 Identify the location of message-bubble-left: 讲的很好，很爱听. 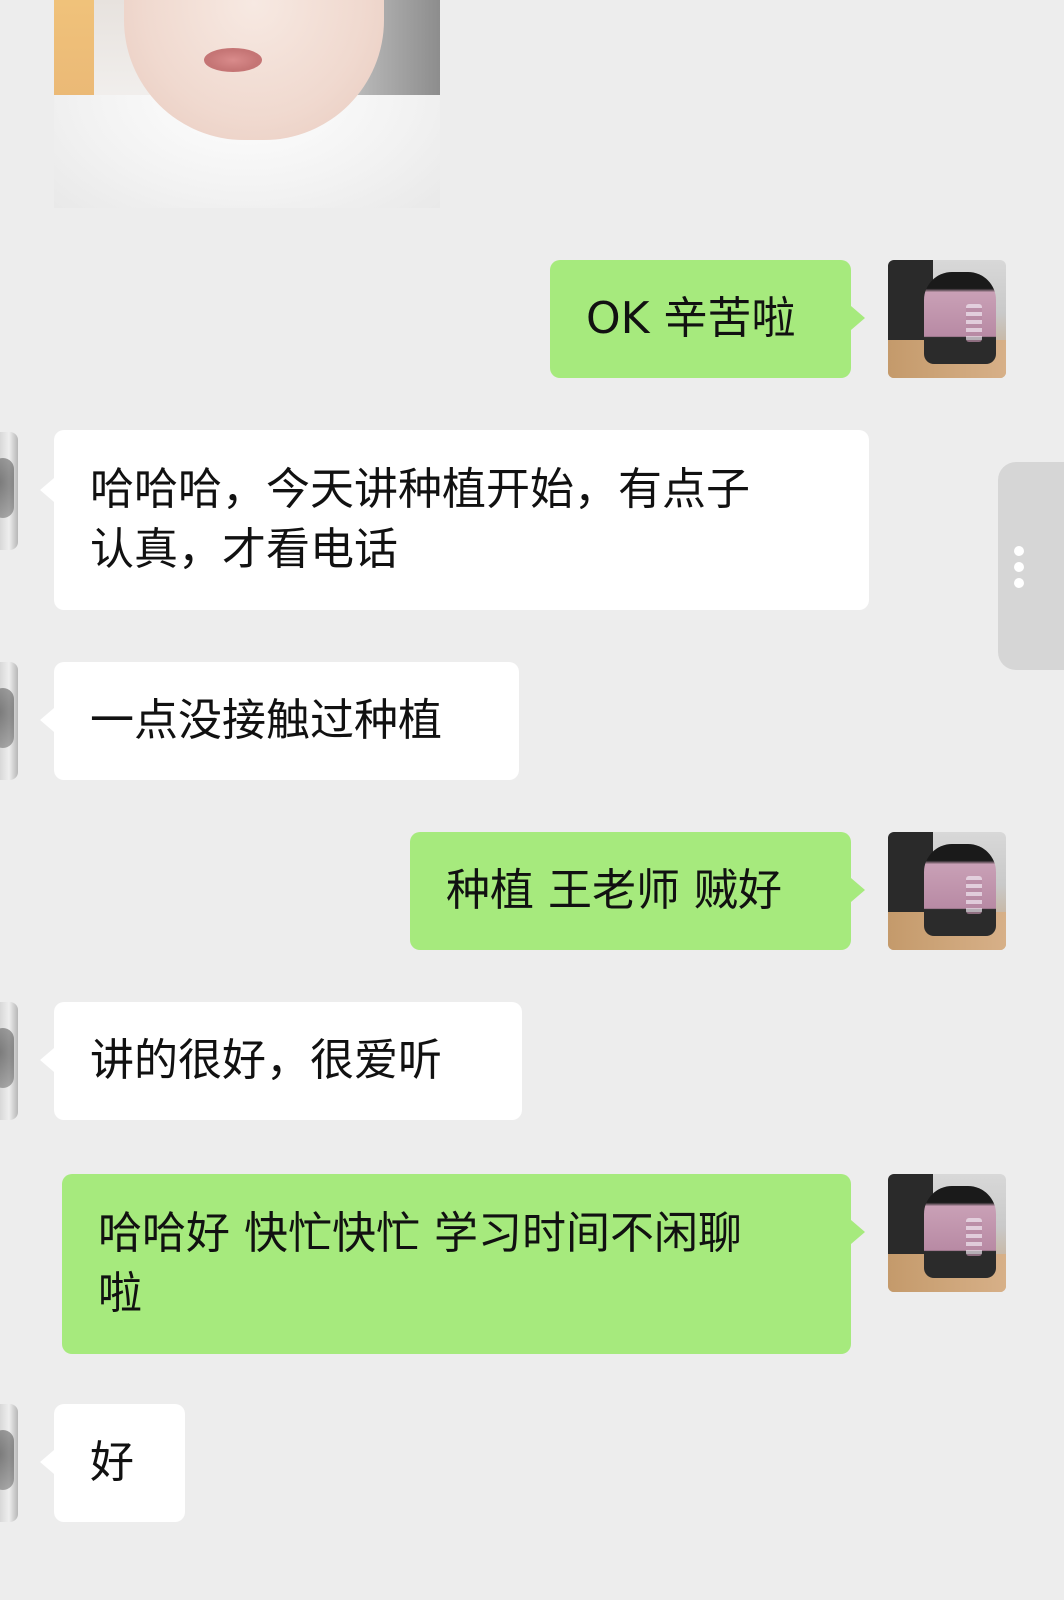
(288, 1061).